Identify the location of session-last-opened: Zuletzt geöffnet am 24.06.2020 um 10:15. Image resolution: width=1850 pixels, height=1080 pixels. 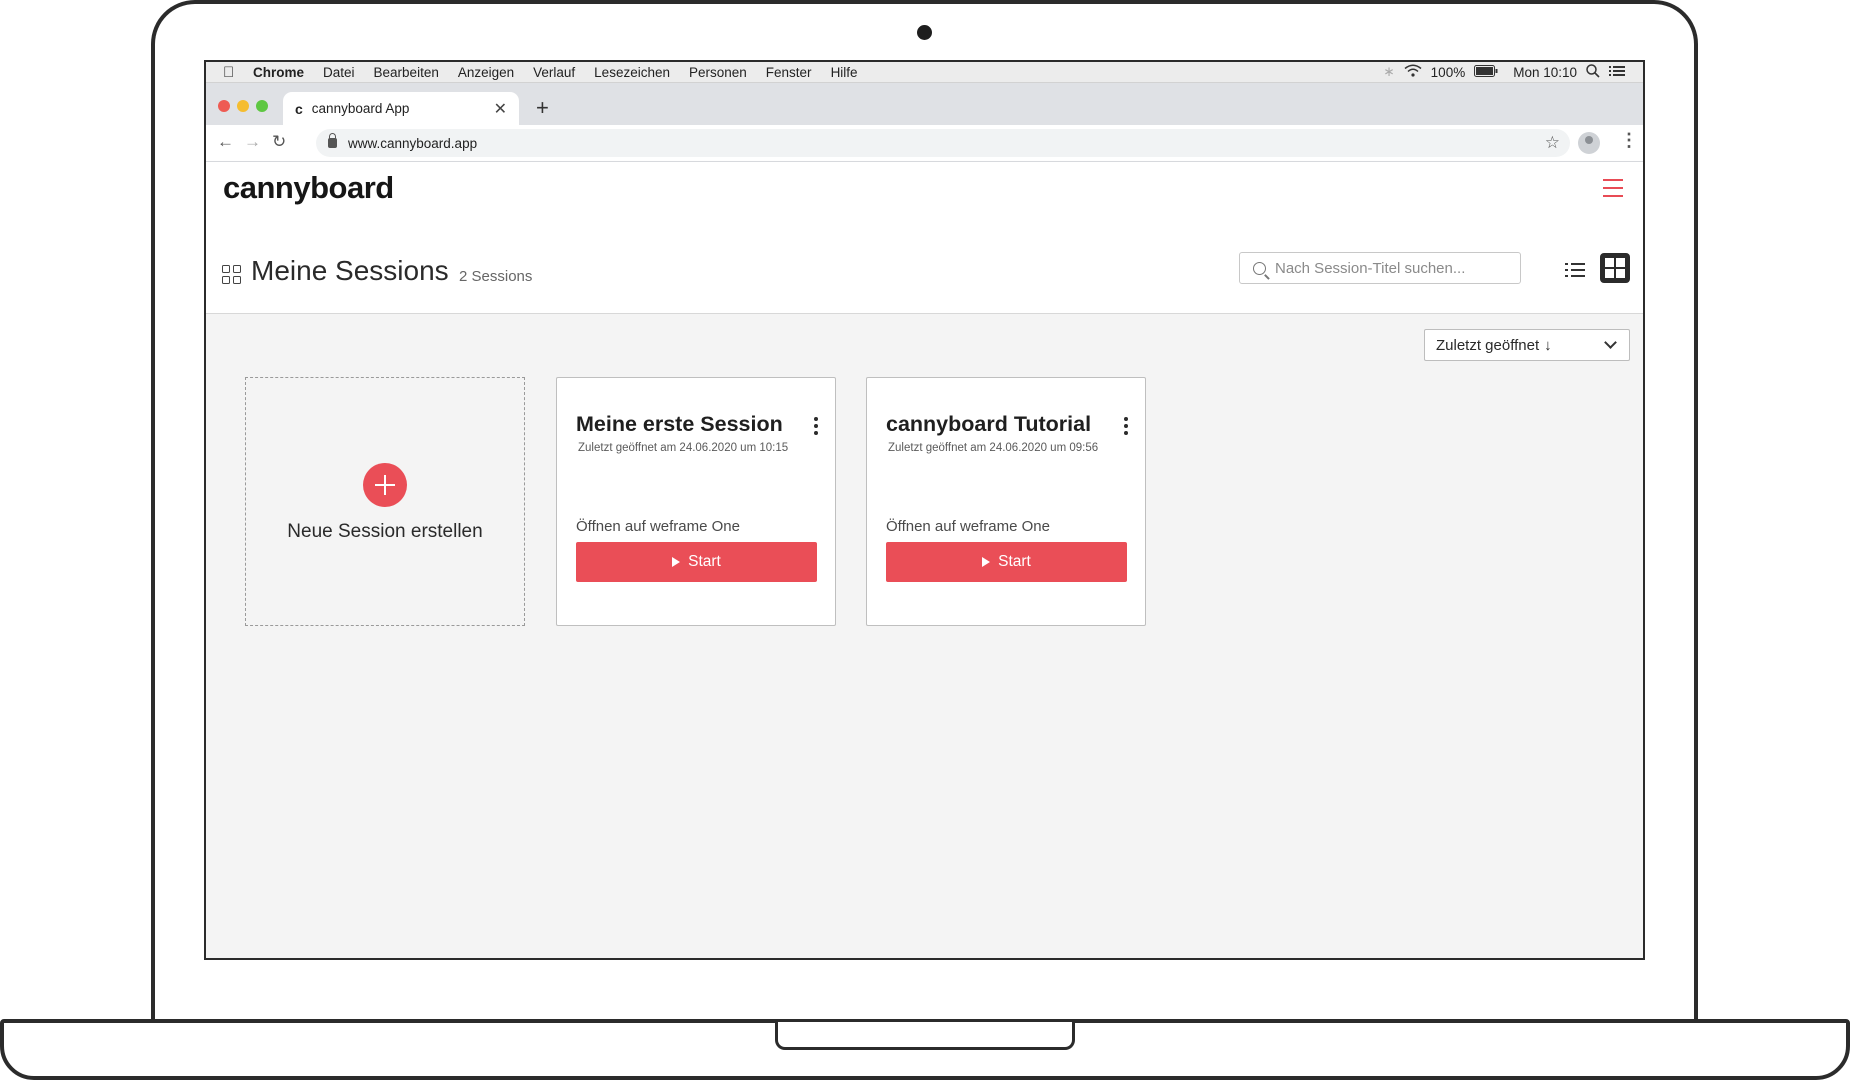
(683, 448).